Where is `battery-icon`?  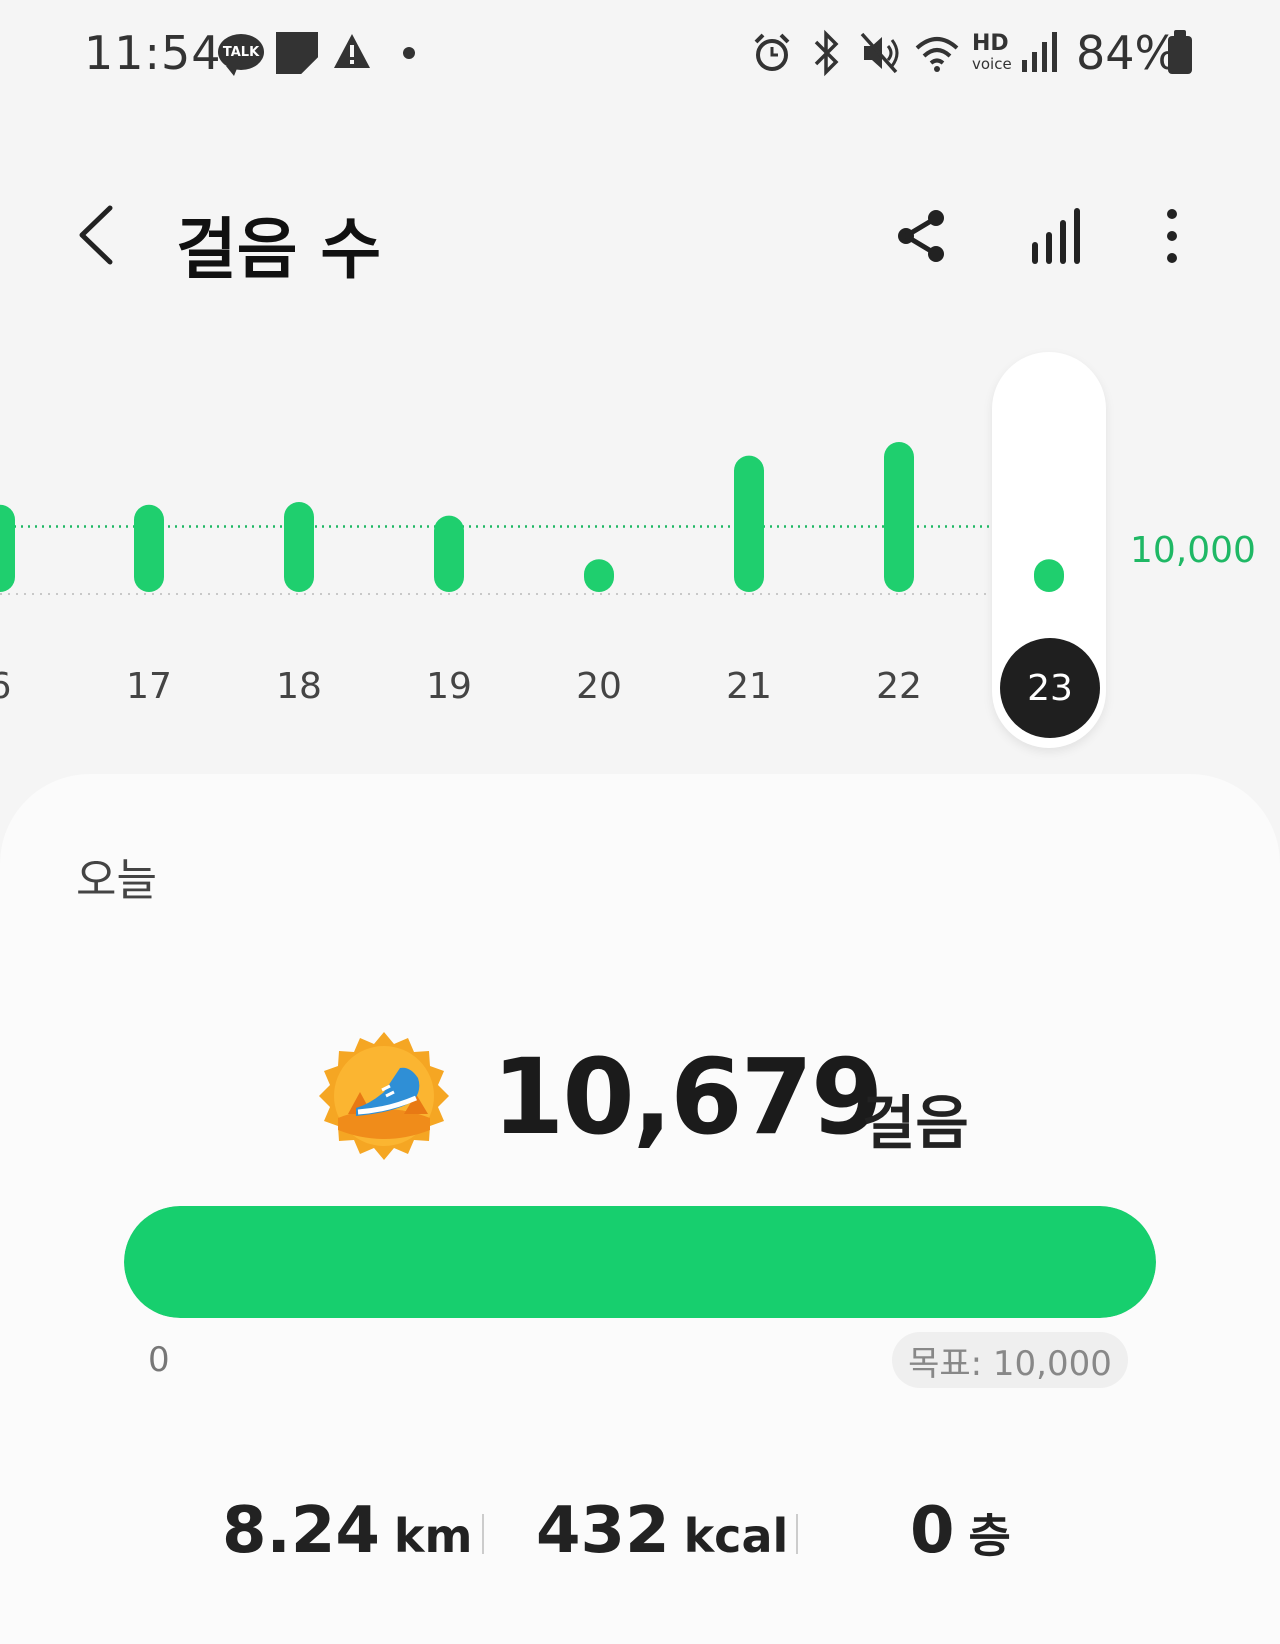 battery-icon is located at coordinates (1180, 52).